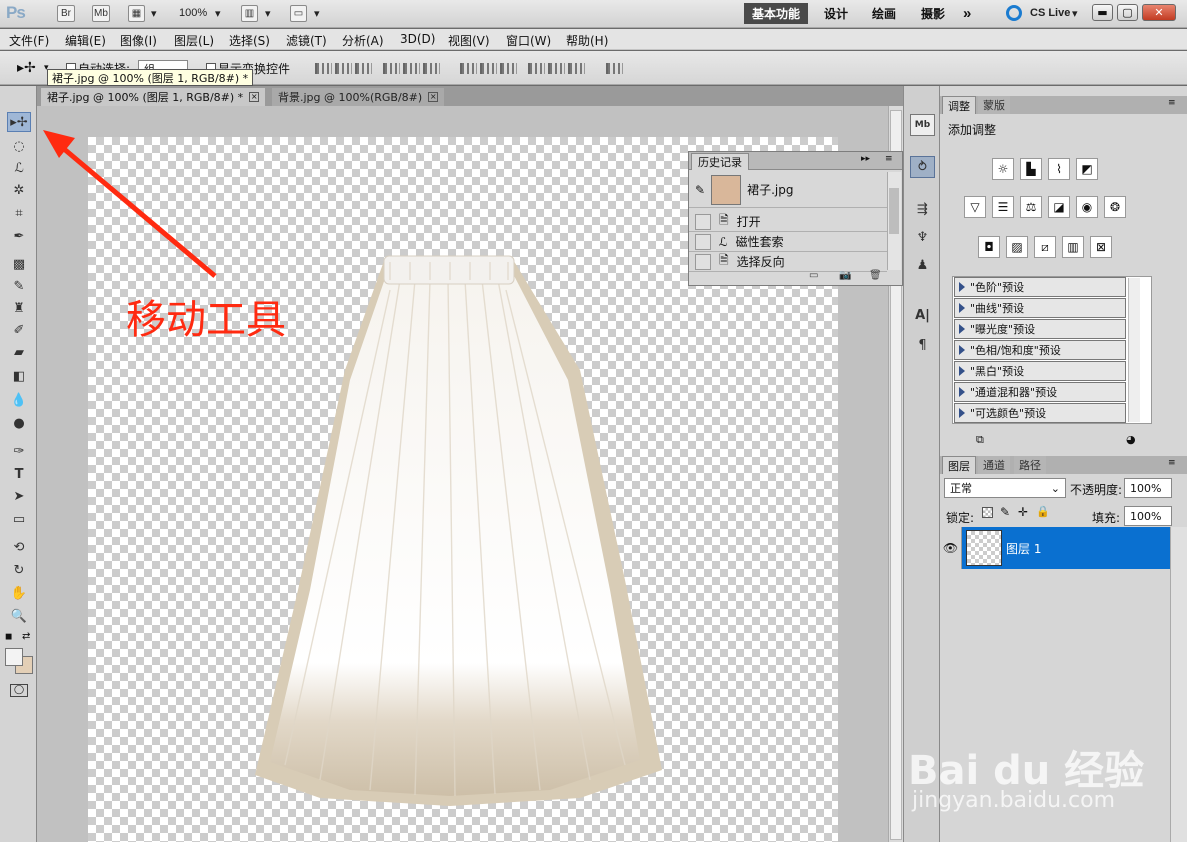 This screenshot has width=1187, height=842. Describe the element at coordinates (1040, 350) in the screenshot. I see `preset-hue-saturation: "色相/饱和度"预设` at that location.